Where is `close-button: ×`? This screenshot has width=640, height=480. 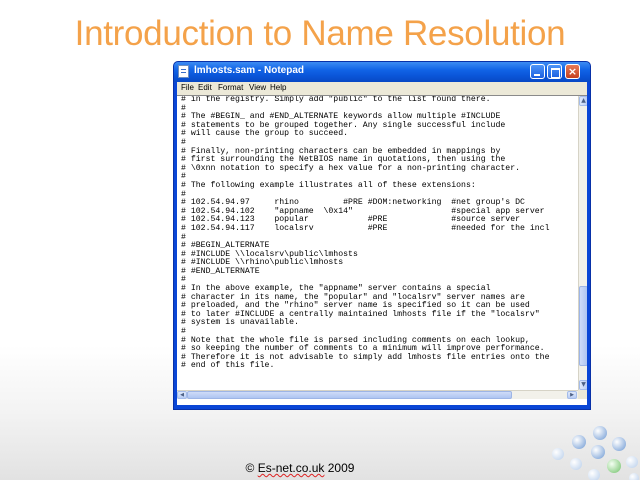
close-button: × is located at coordinates (572, 71).